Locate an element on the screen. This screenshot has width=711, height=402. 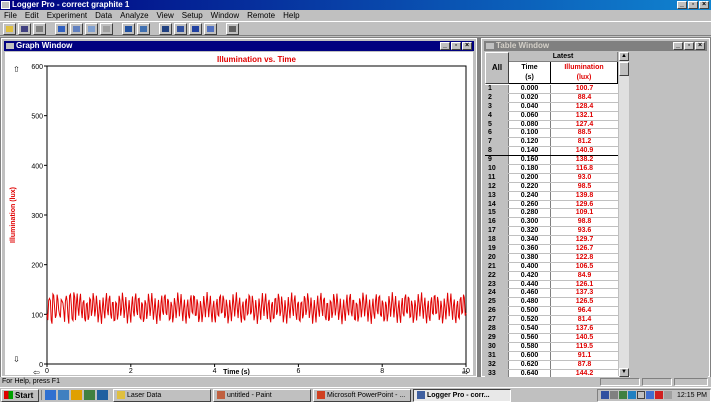
illumination-cell: 100.7 is located at coordinates (584, 89).